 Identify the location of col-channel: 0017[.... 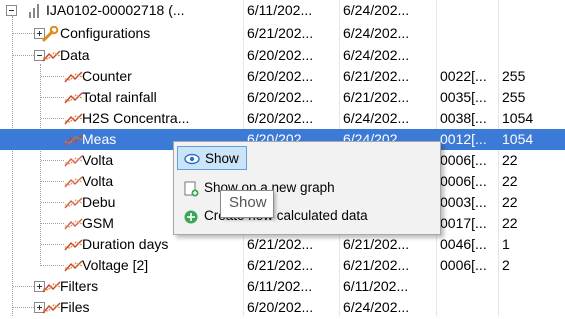
(463, 223).